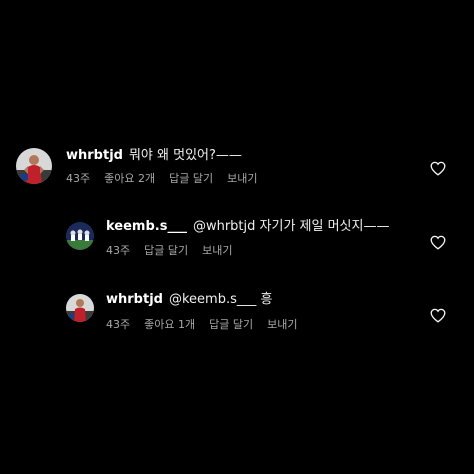 This screenshot has height=474, width=474. What do you see at coordinates (220, 299) in the screenshot?
I see `comment-text: @keemb.s___ 흥` at bounding box center [220, 299].